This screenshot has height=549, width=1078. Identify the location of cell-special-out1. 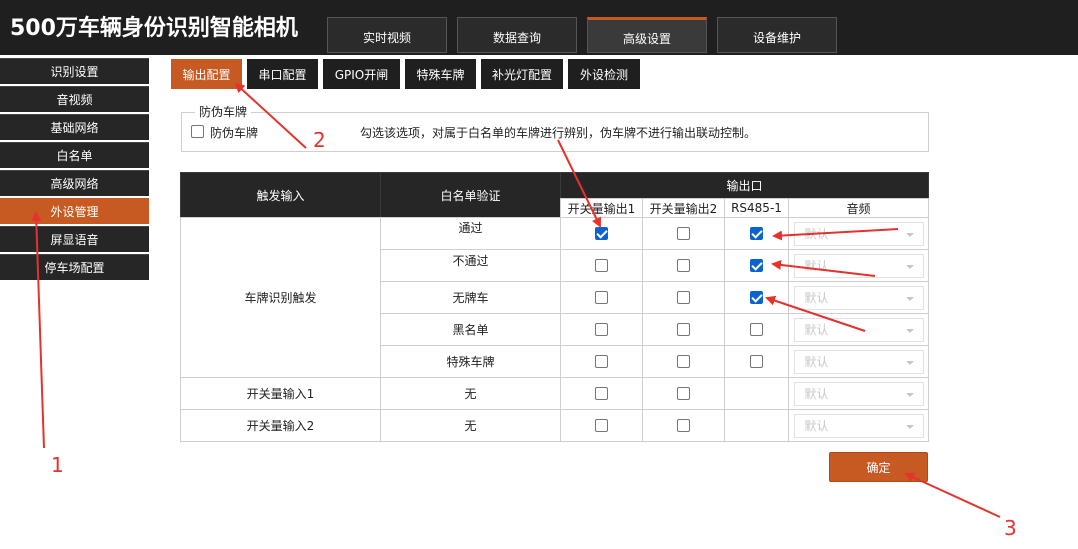
(601, 361).